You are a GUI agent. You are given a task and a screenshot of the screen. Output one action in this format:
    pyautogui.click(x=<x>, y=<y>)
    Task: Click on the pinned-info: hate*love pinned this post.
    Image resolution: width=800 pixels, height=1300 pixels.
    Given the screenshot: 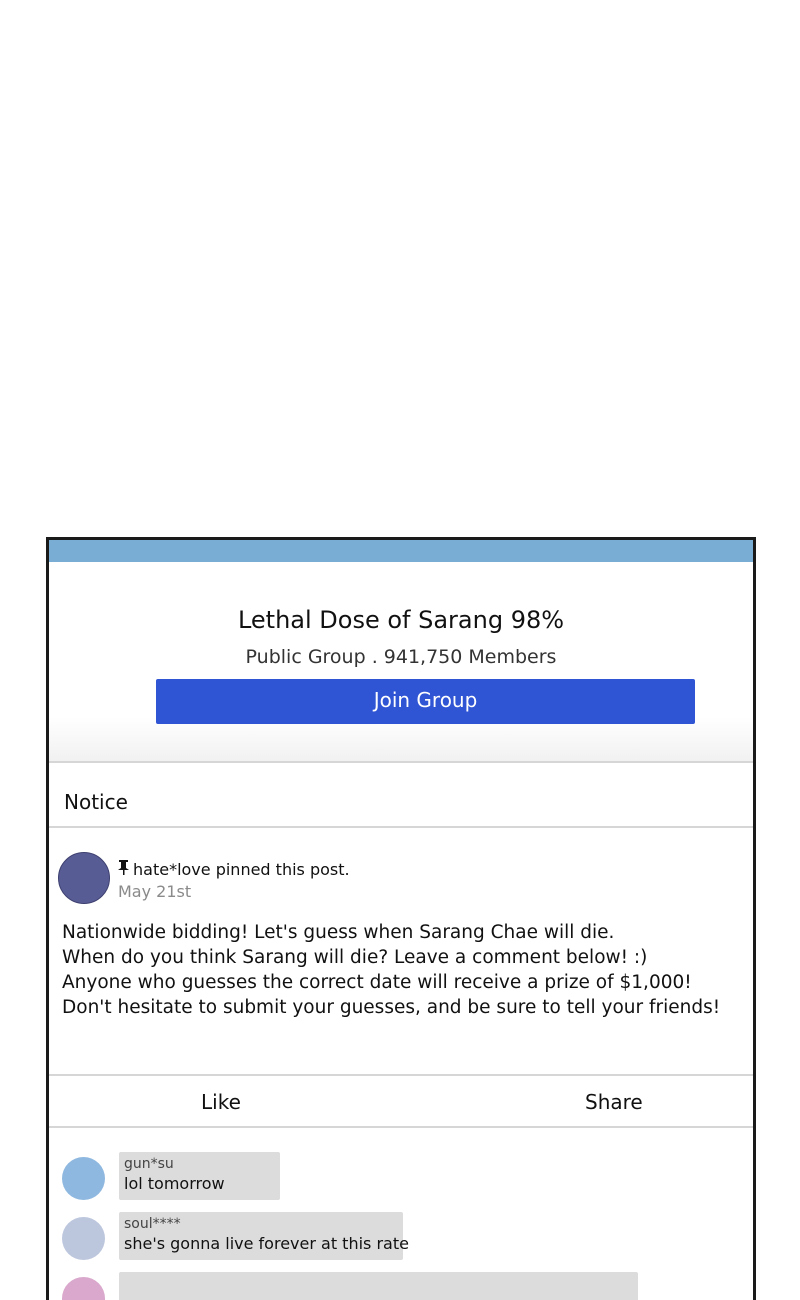 What is the action you would take?
    pyautogui.click(x=234, y=869)
    